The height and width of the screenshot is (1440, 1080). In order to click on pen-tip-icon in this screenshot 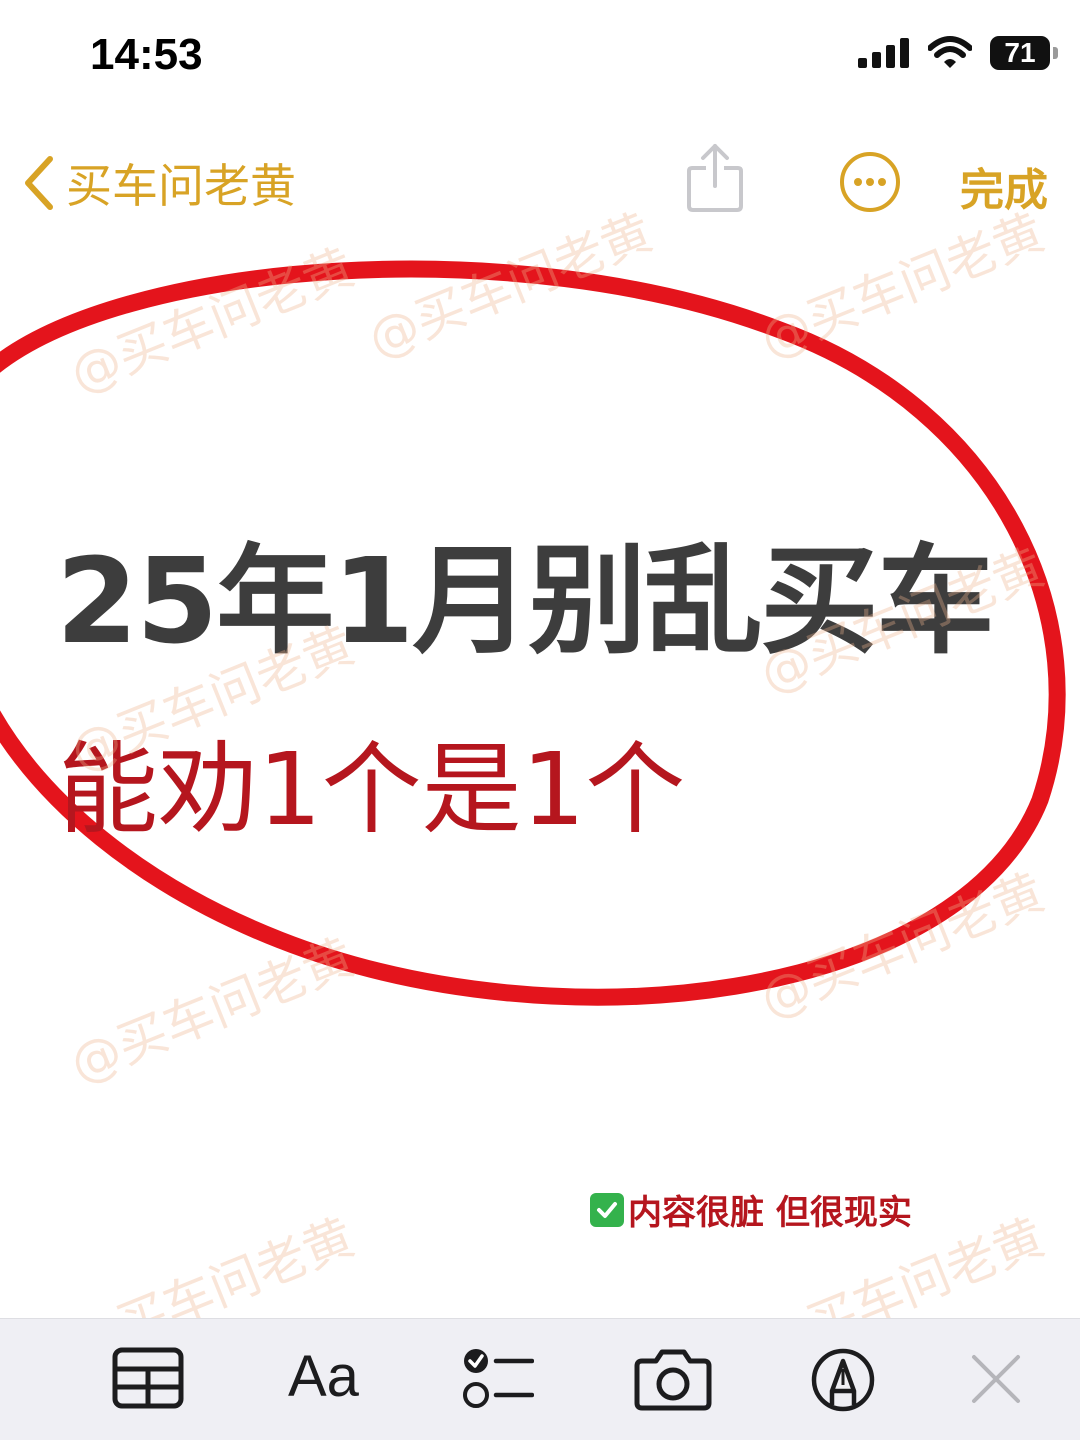, I will do `click(843, 1380)`.